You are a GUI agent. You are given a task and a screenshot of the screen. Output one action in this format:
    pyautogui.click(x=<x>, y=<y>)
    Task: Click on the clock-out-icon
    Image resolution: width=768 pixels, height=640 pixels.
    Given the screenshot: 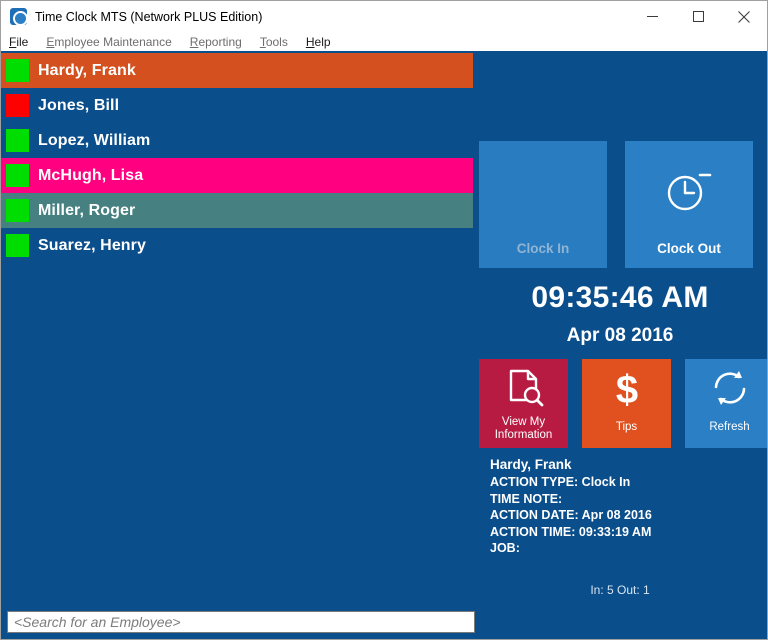 What is the action you would take?
    pyautogui.click(x=689, y=191)
    